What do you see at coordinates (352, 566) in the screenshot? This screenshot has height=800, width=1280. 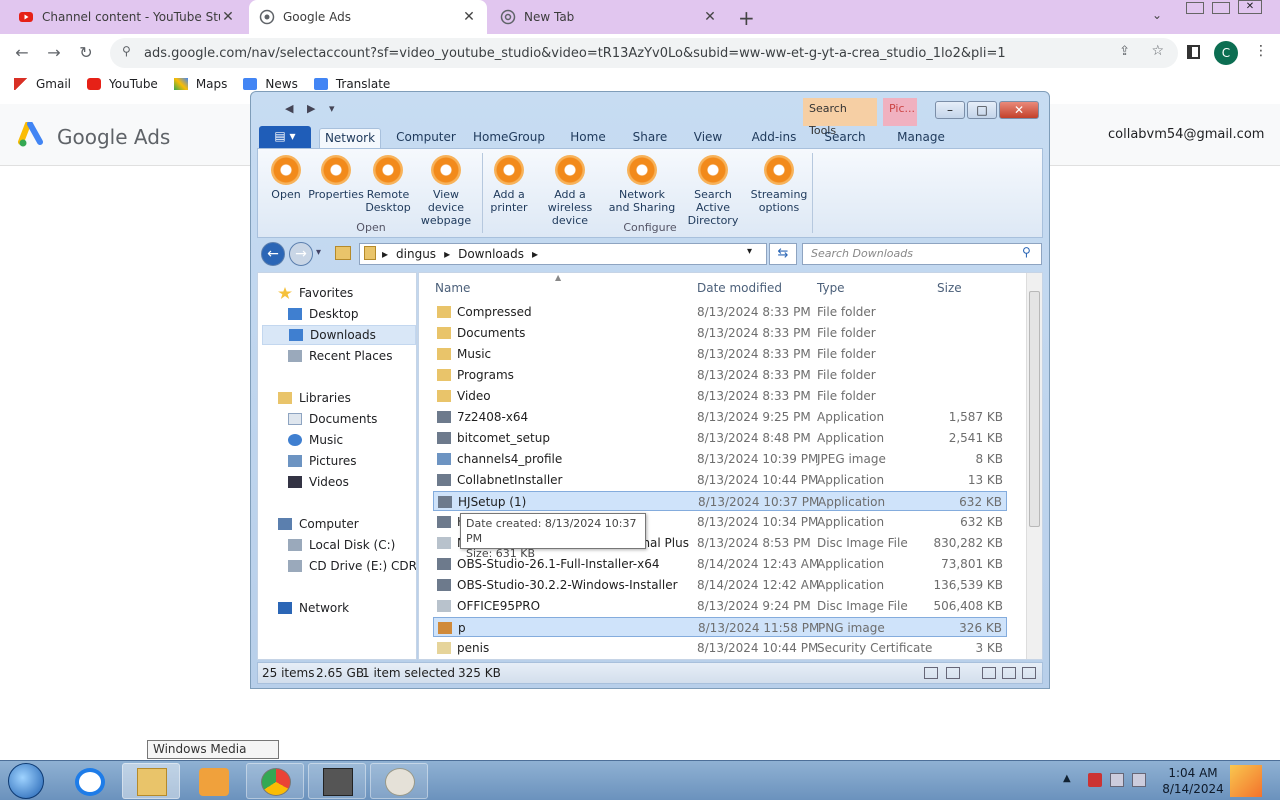 I see `nav-cd-drive: CD Drive (E:) CDROM` at bounding box center [352, 566].